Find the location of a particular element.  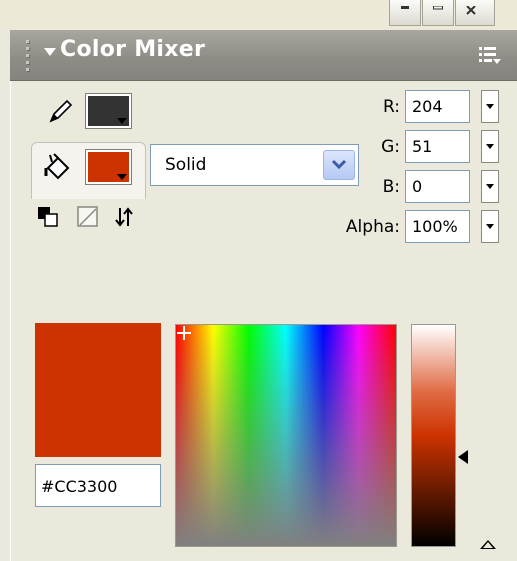

stroke-color-swatch is located at coordinates (108, 111).